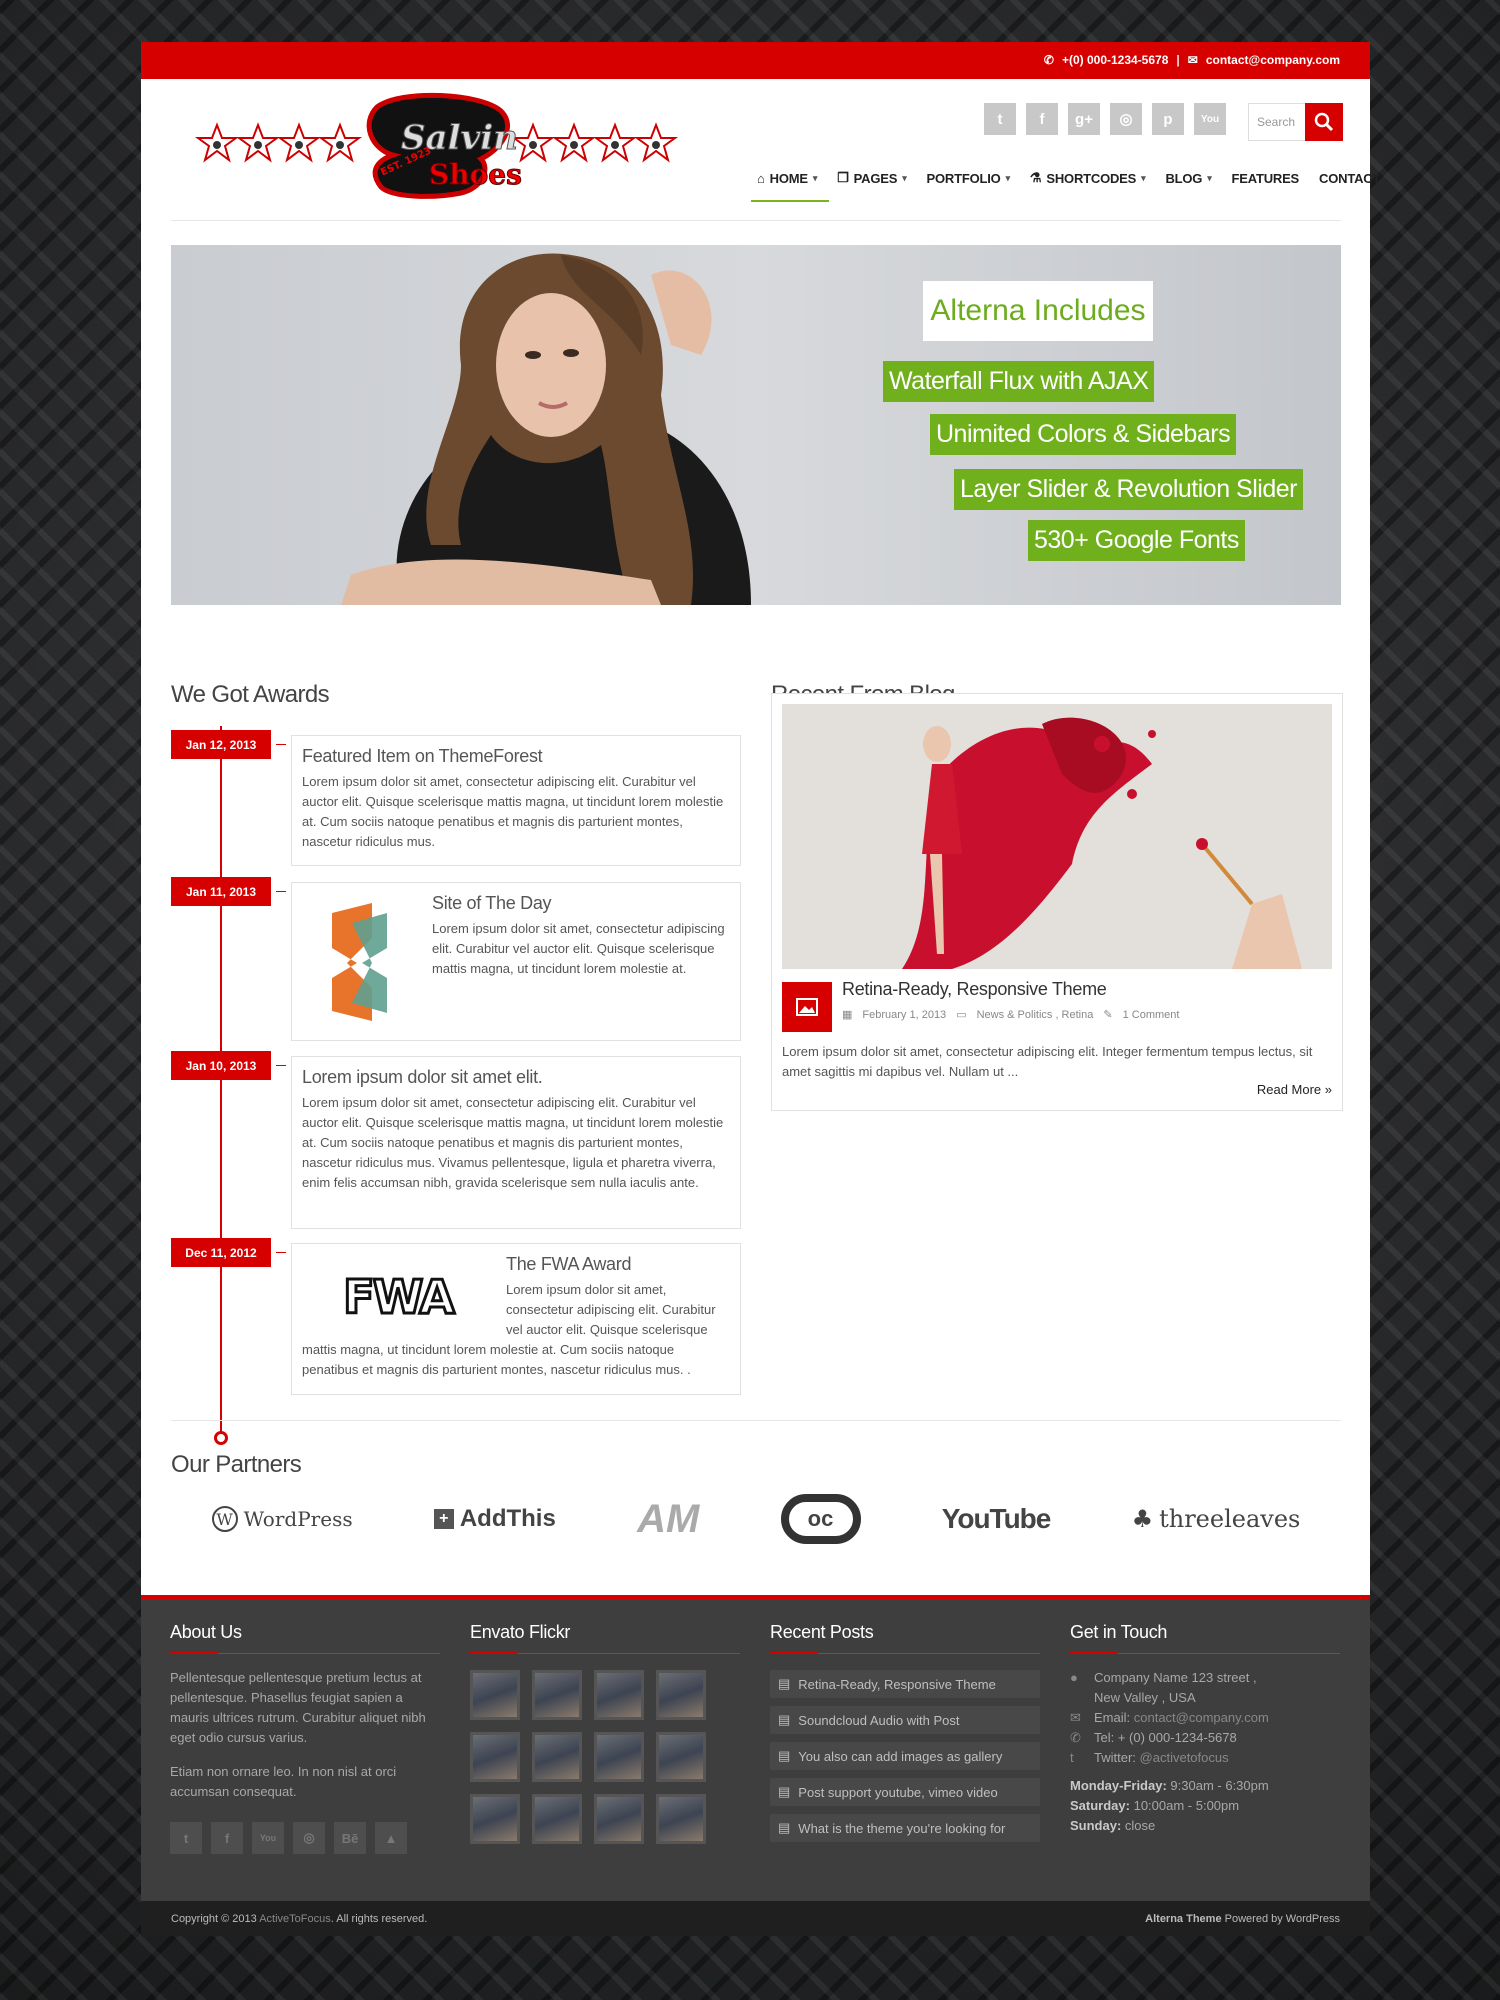 This screenshot has height=2000, width=1500. I want to click on hours-day: Sunday:, so click(1096, 1825).